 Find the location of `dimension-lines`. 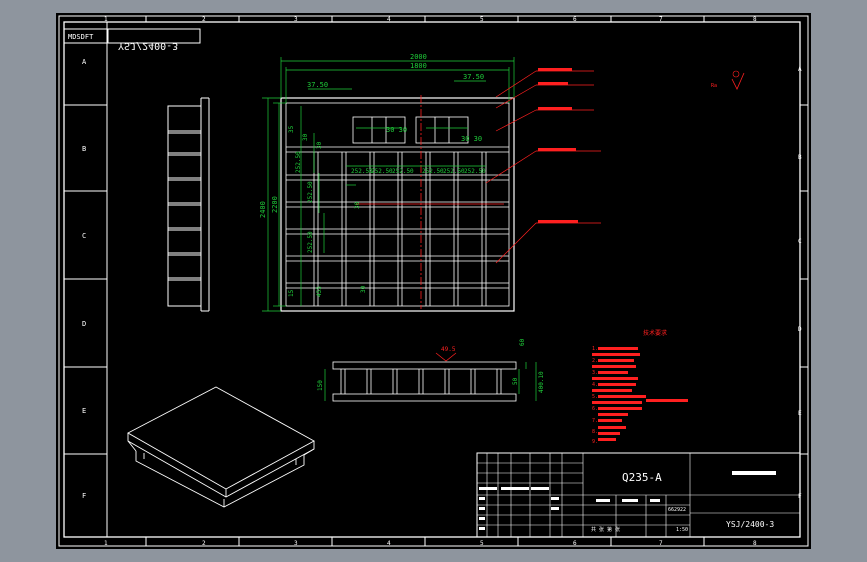

dimension-lines is located at coordinates (388, 184).